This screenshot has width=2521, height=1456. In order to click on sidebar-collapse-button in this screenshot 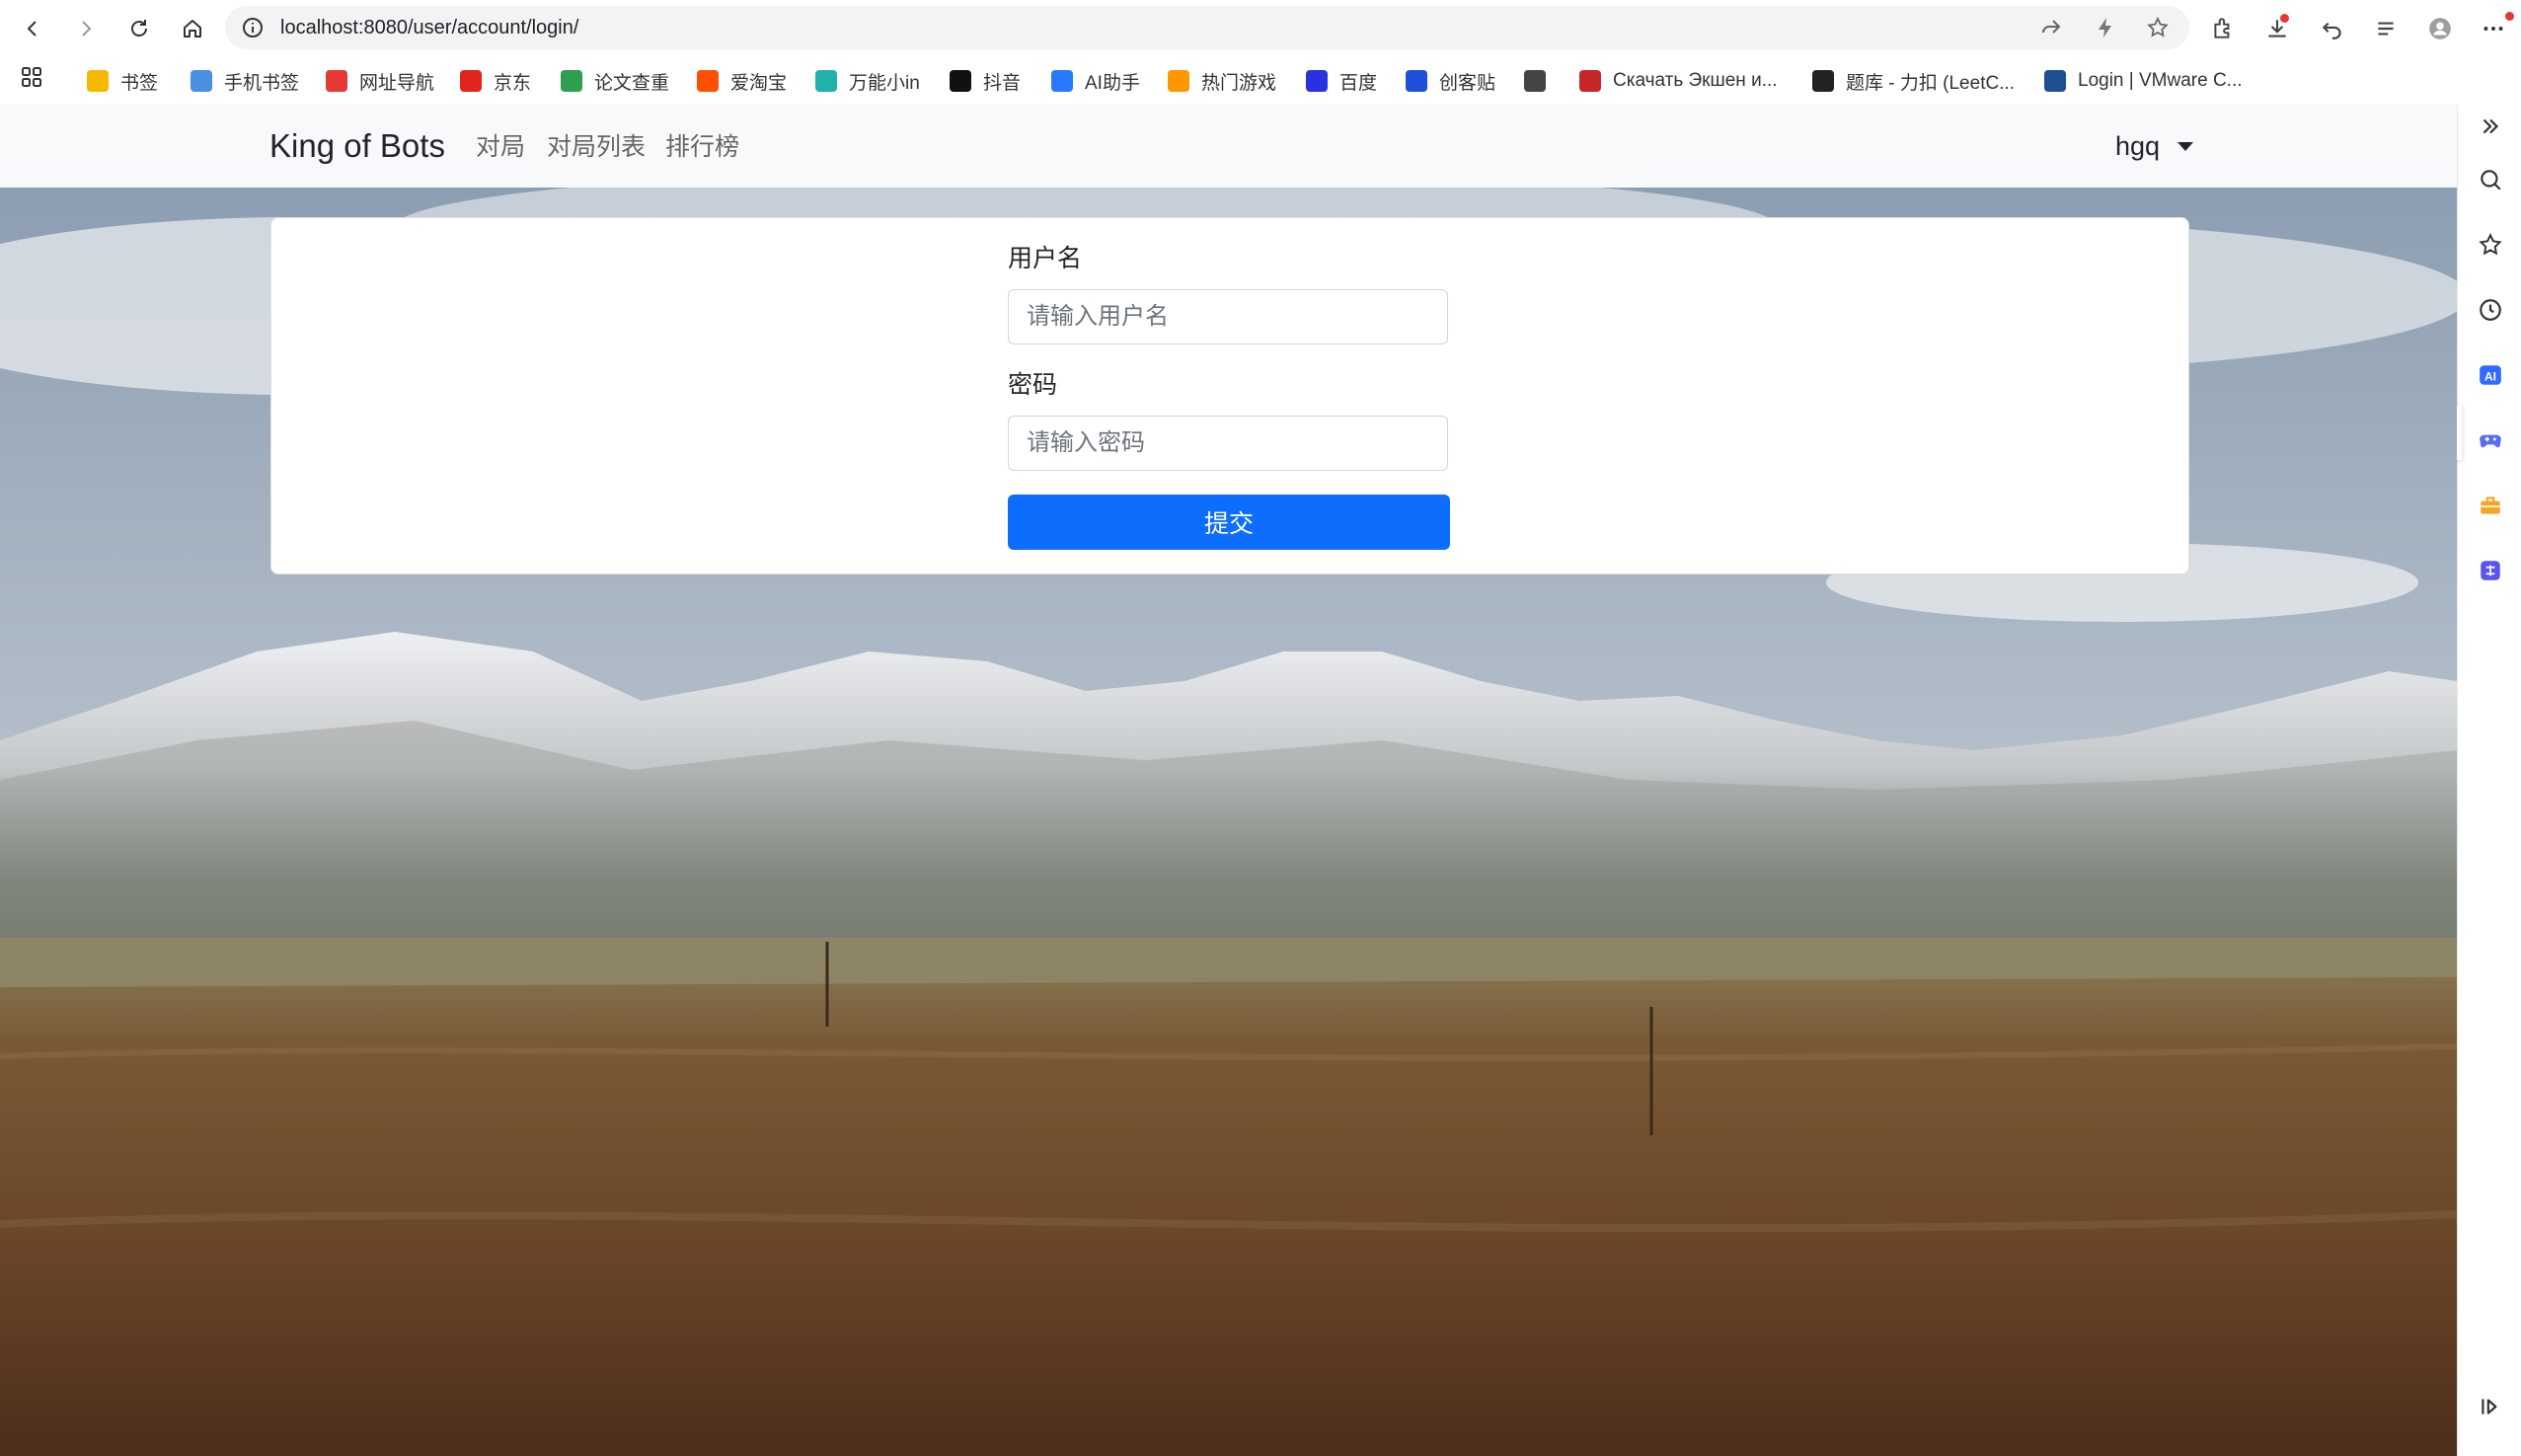, I will do `click(2491, 126)`.